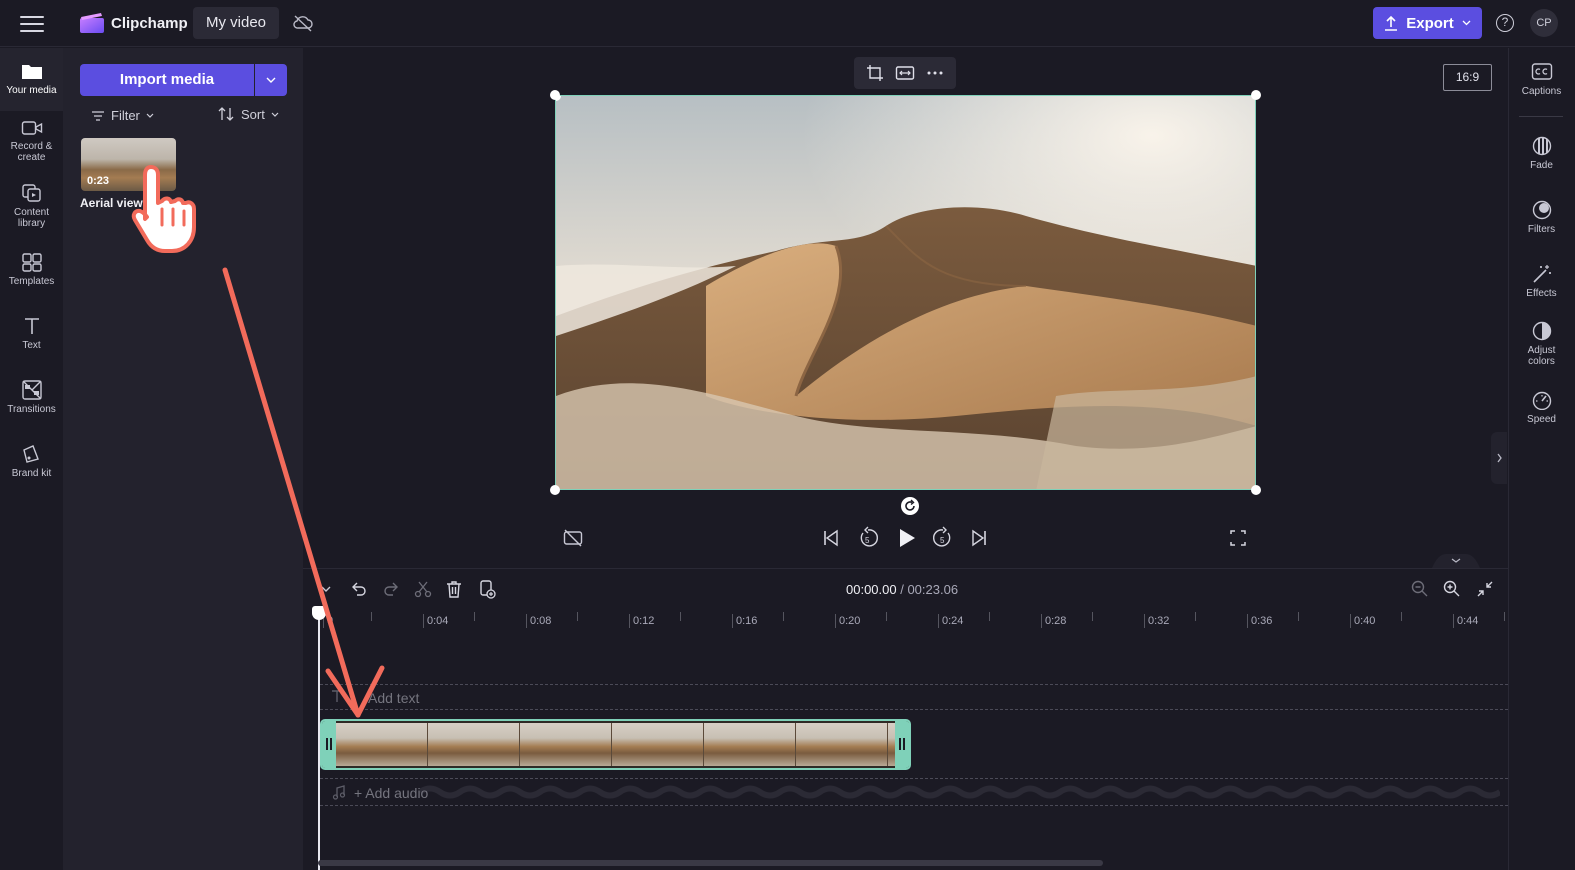 This screenshot has height=870, width=1575. Describe the element at coordinates (31, 79) in the screenshot. I see `sidebar-item-your-media: Your media` at that location.